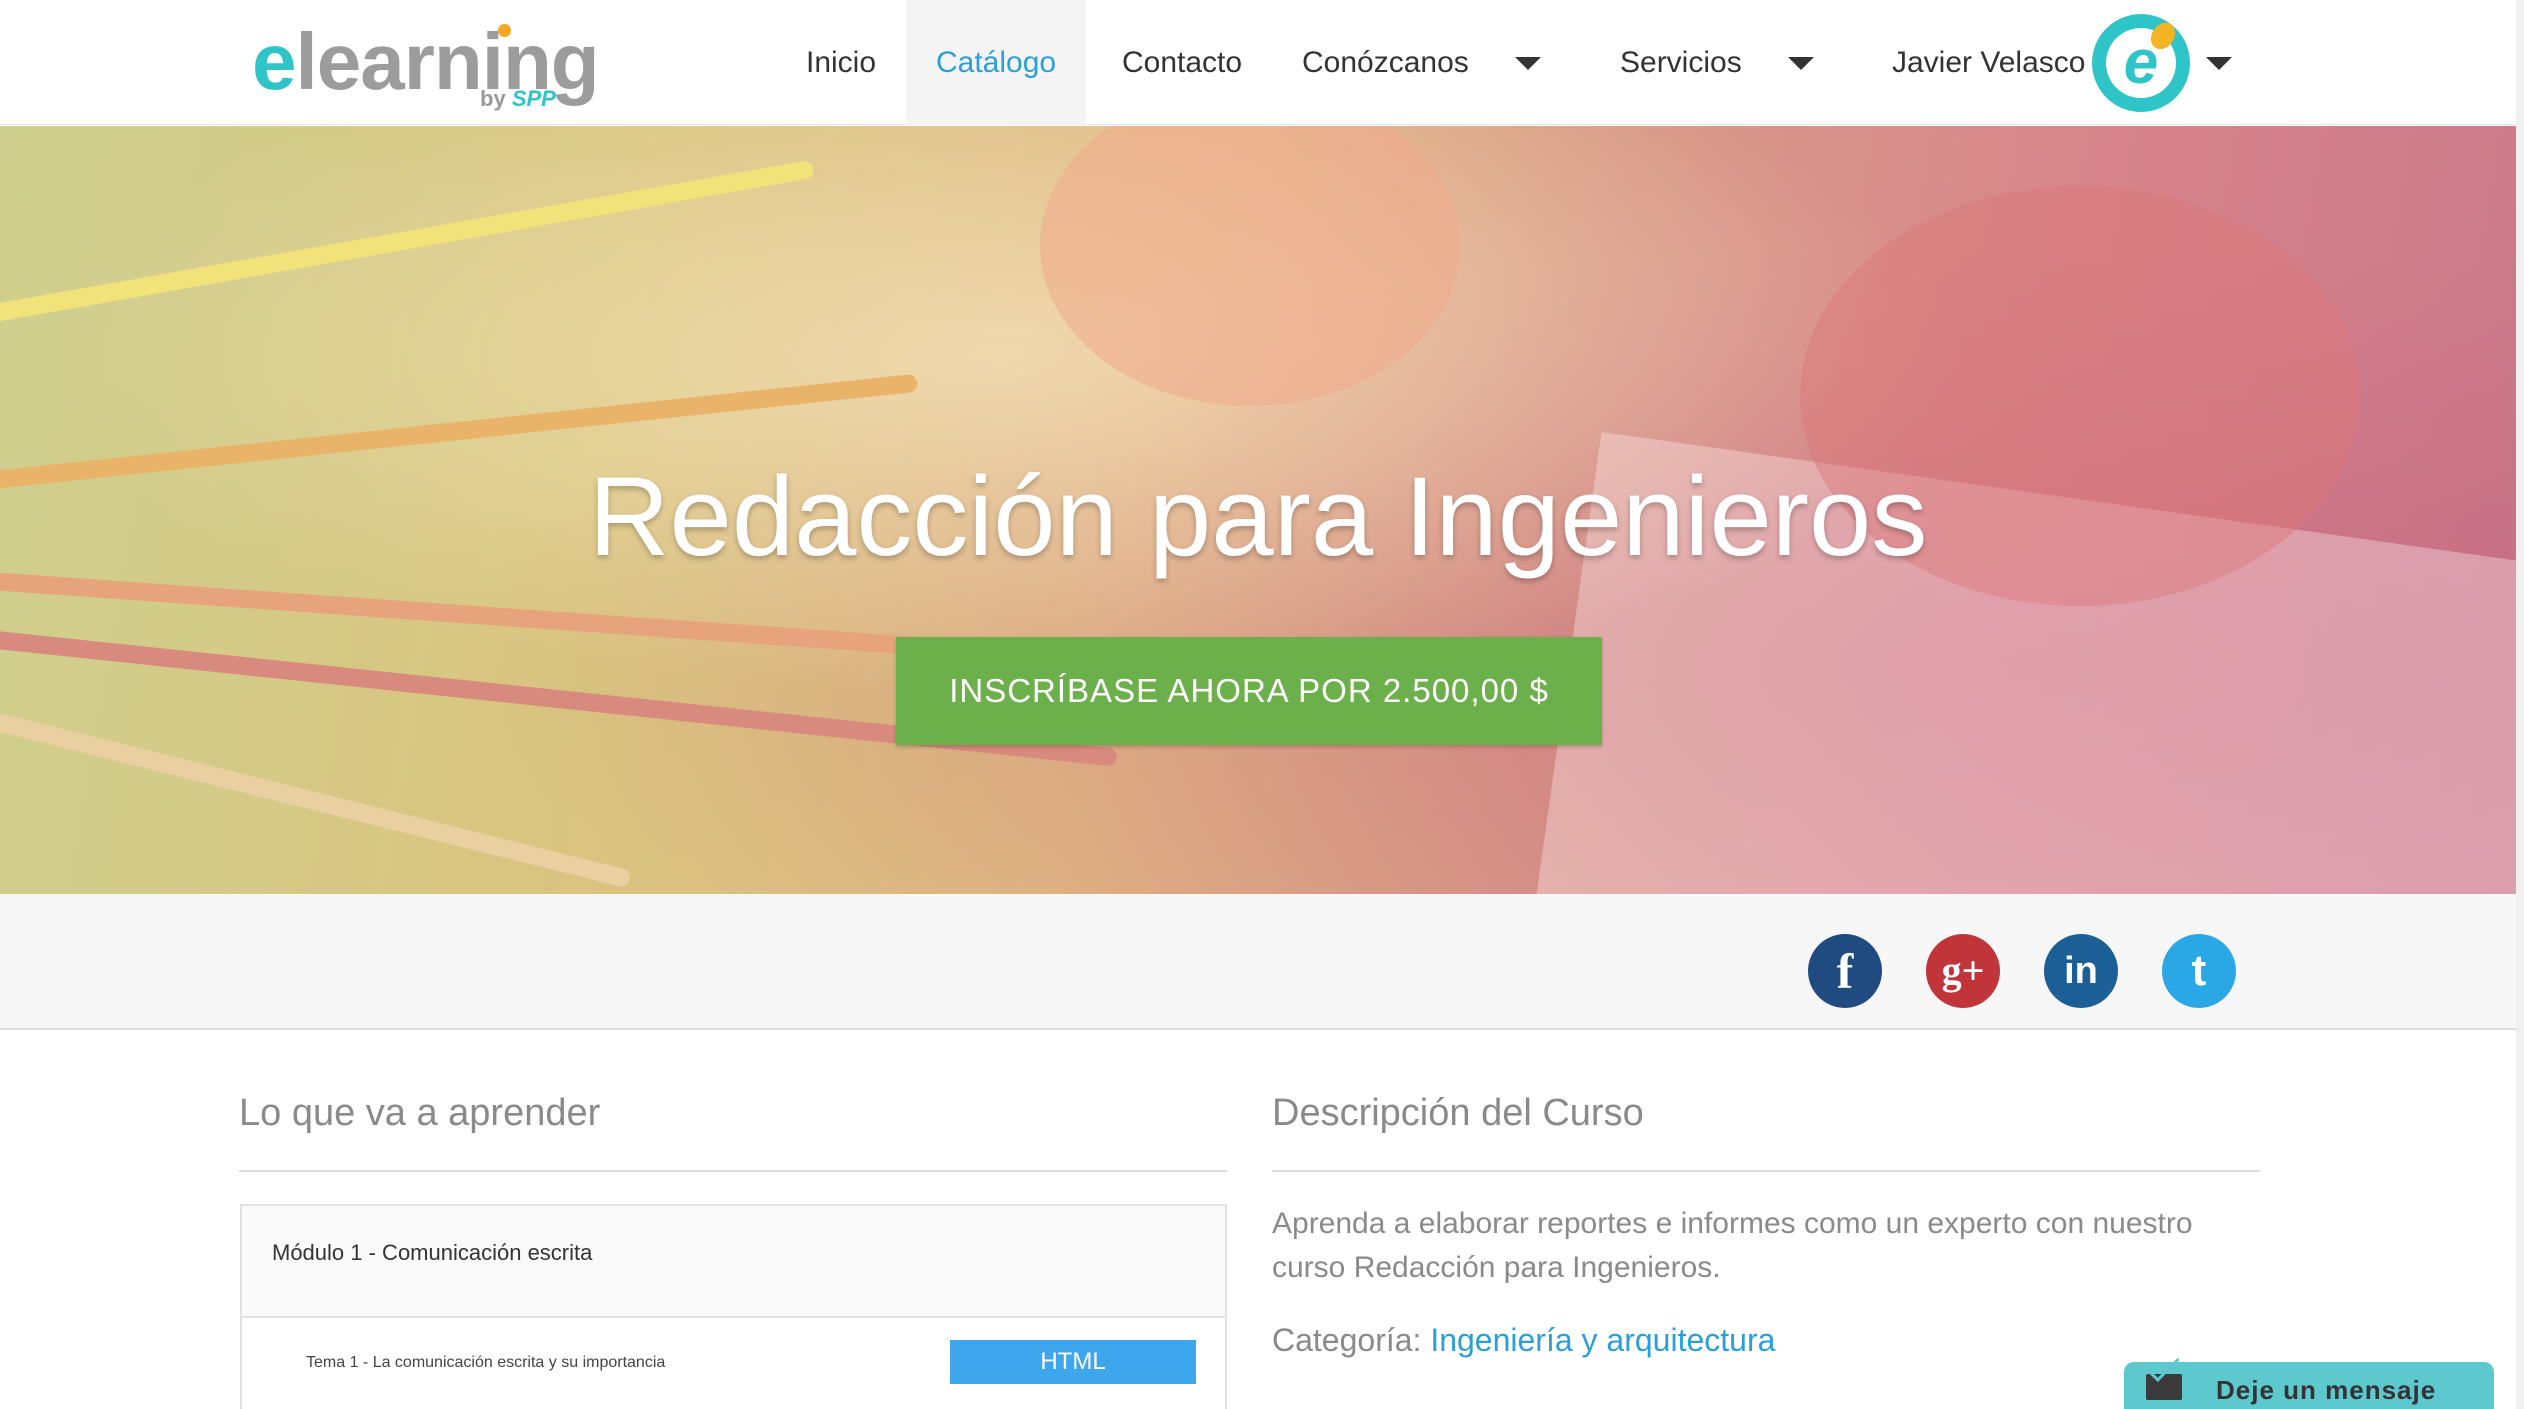  Describe the element at coordinates (733, 1262) in the screenshot. I see `module-header: Módulo 1 - Comunicación escrita` at that location.